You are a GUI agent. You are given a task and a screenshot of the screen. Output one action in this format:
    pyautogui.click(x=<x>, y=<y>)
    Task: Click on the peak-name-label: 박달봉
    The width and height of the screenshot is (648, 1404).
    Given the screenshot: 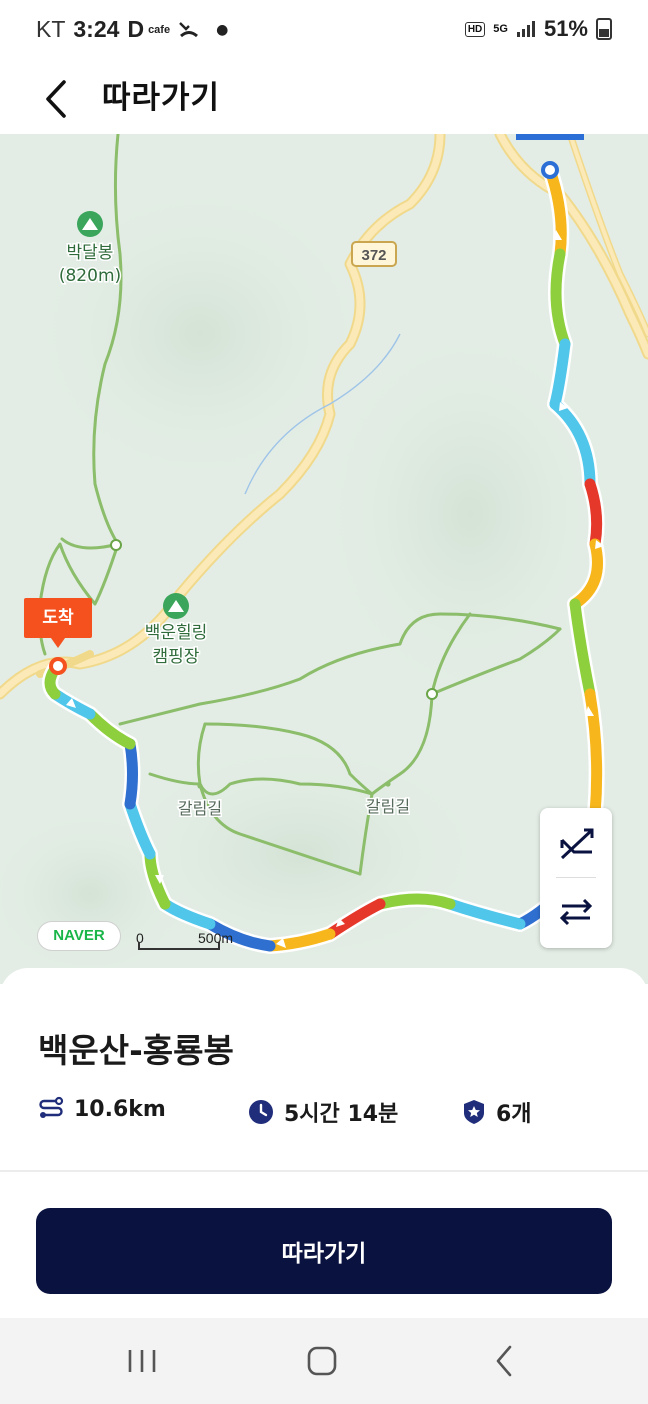 What is the action you would take?
    pyautogui.click(x=90, y=253)
    